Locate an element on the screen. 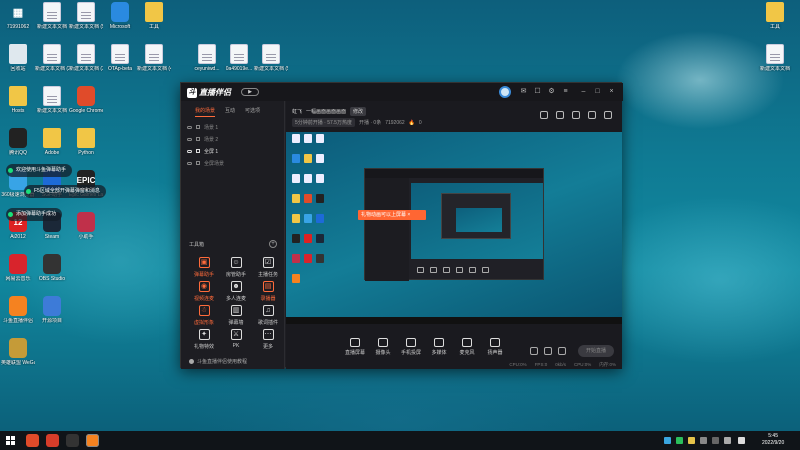 The height and width of the screenshot is (450, 800). tool-8: ▥ 弹幕墙 is located at coordinates (236, 315).